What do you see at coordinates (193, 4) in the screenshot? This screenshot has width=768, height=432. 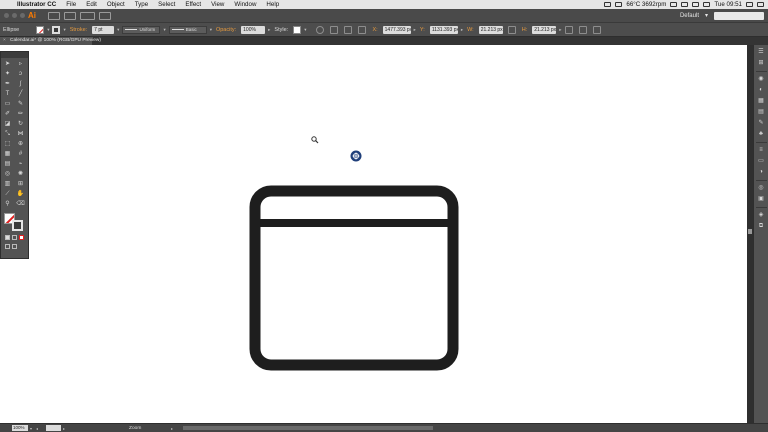 I see `menu-effect: Effect` at bounding box center [193, 4].